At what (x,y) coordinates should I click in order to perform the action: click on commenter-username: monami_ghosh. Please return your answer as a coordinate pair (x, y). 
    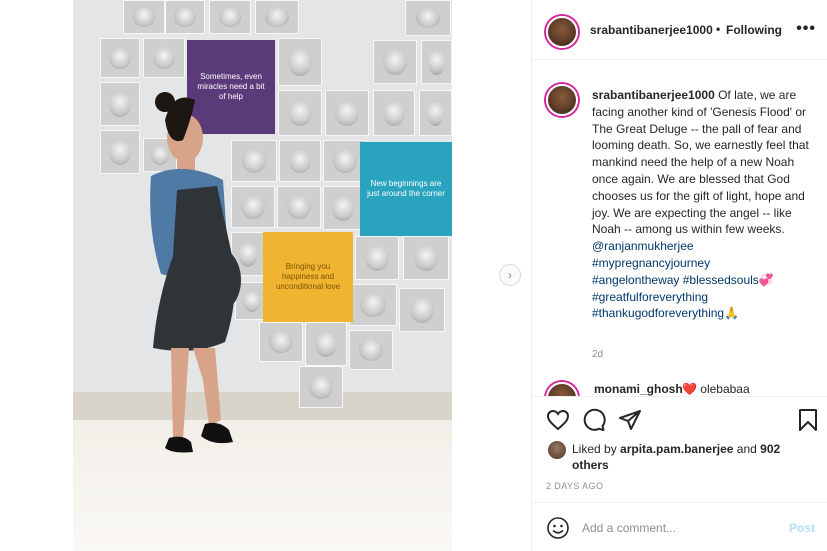
    Looking at the image, I should click on (638, 389).